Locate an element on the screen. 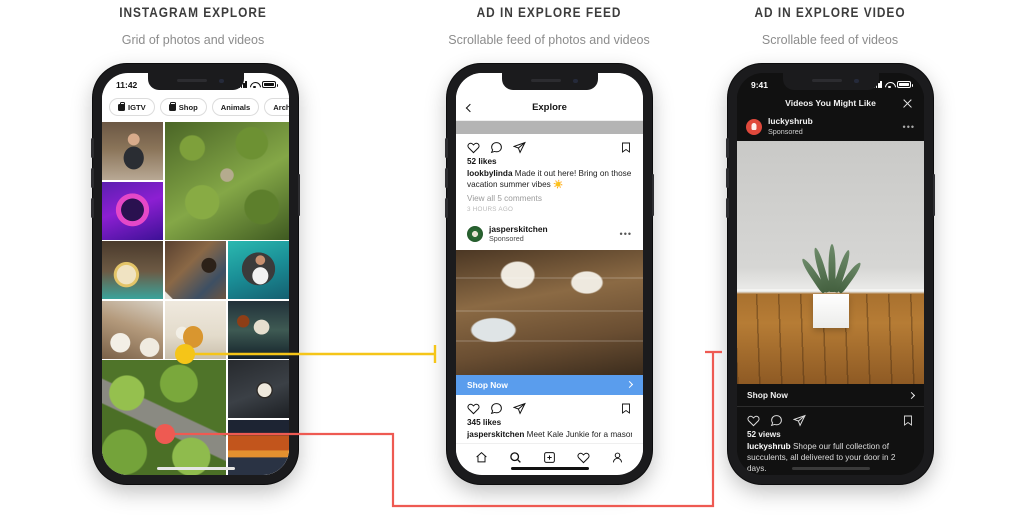  phone1-screen: 11:42 IGTV Shop Animals Arch is located at coordinates (195, 274).